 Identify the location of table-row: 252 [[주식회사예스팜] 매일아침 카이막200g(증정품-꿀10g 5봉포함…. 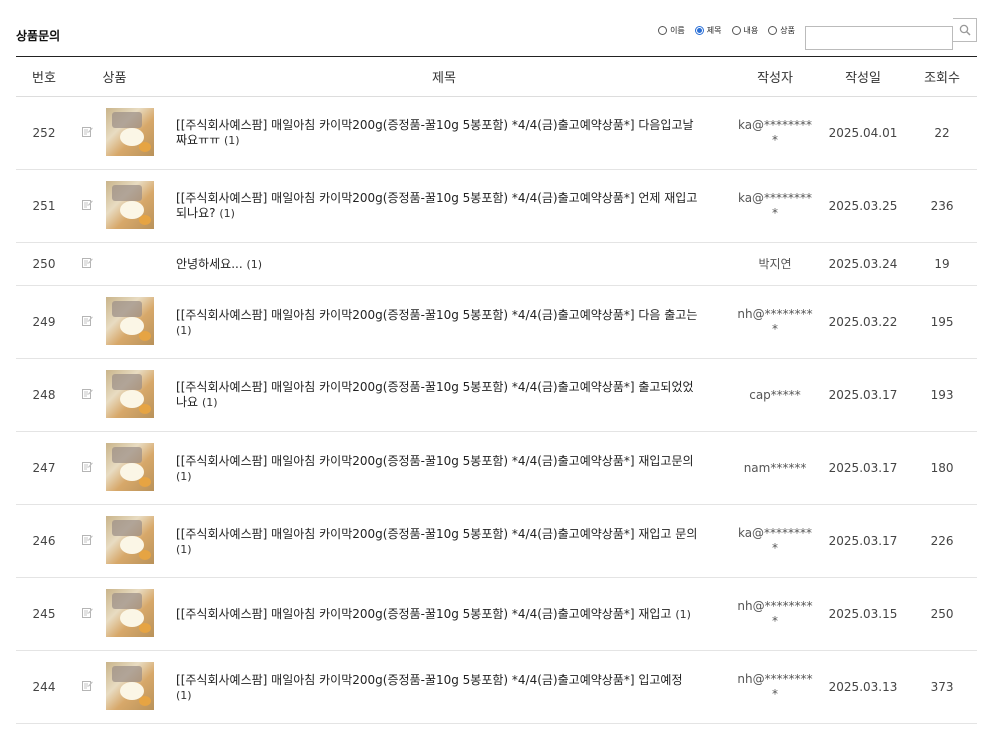
(497, 133).